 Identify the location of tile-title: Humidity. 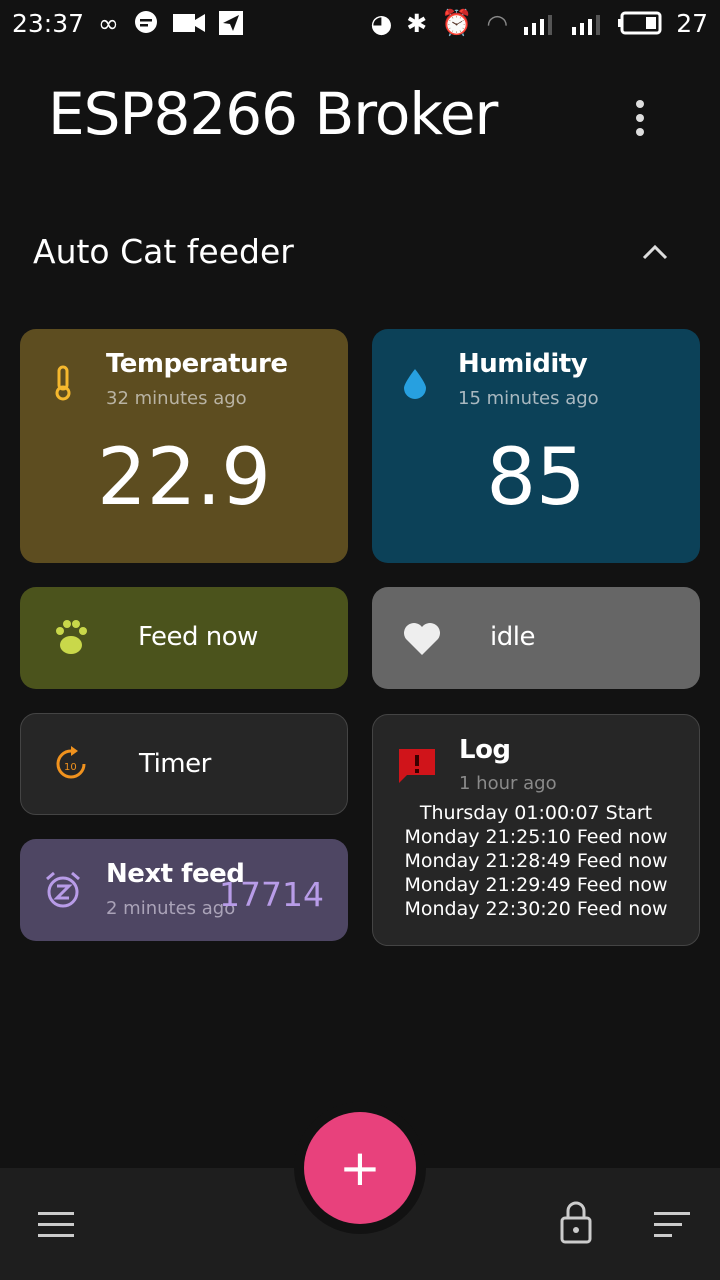
(523, 364).